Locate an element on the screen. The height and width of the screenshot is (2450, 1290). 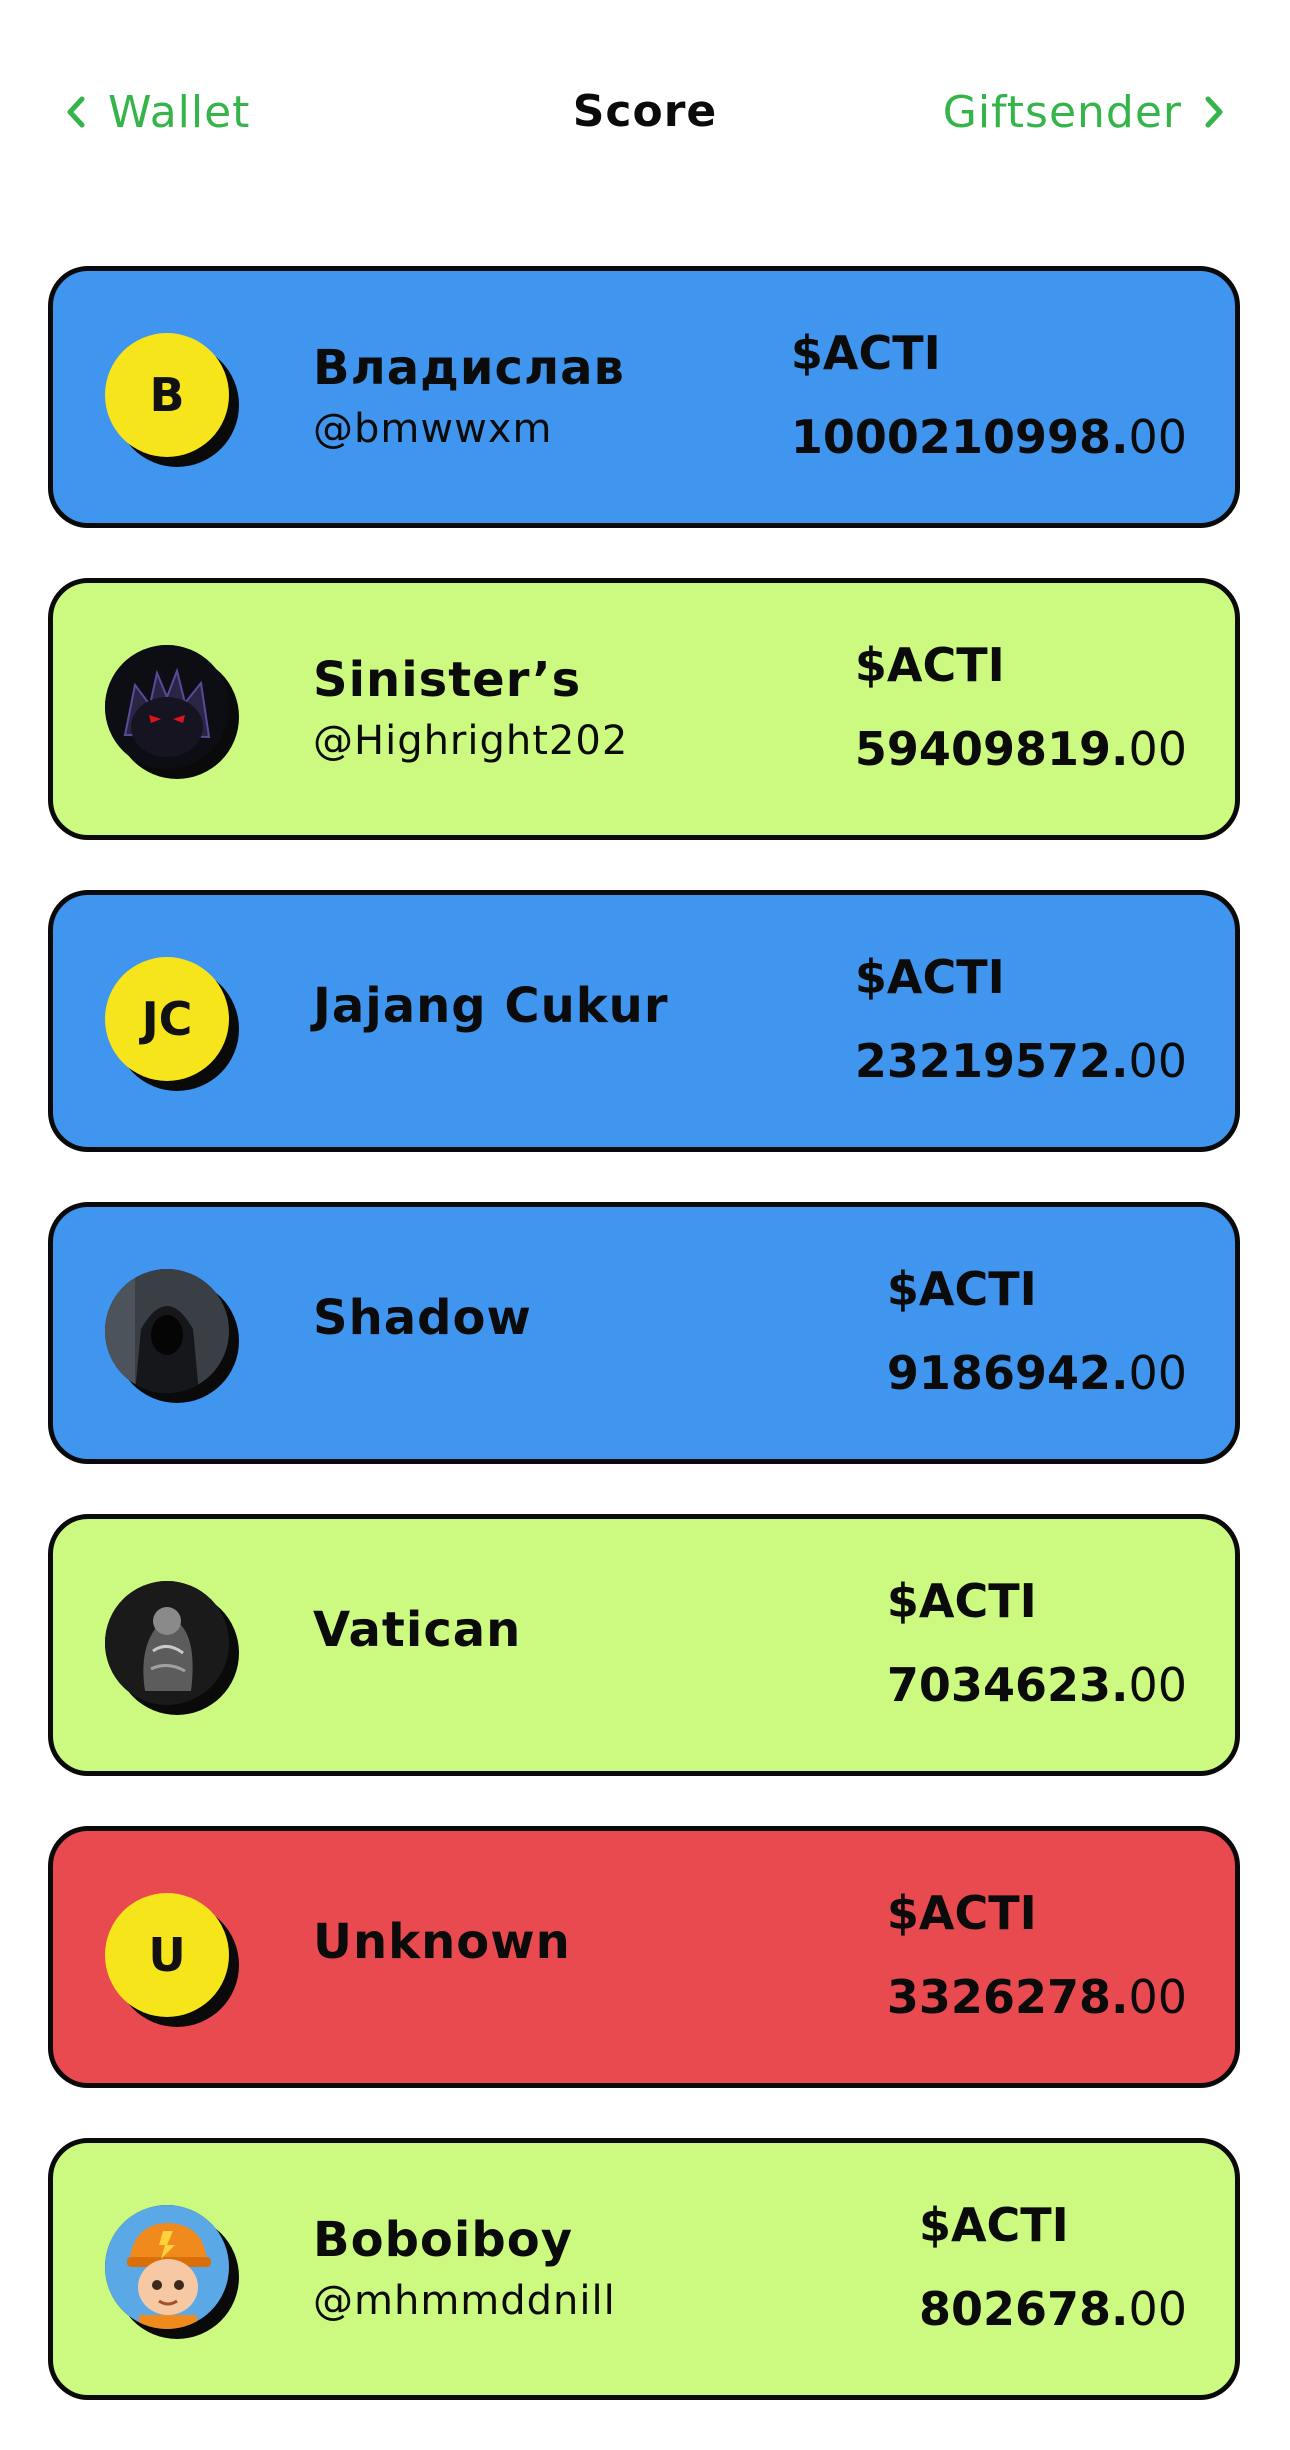
user-name: Shadow is located at coordinates (422, 1318).